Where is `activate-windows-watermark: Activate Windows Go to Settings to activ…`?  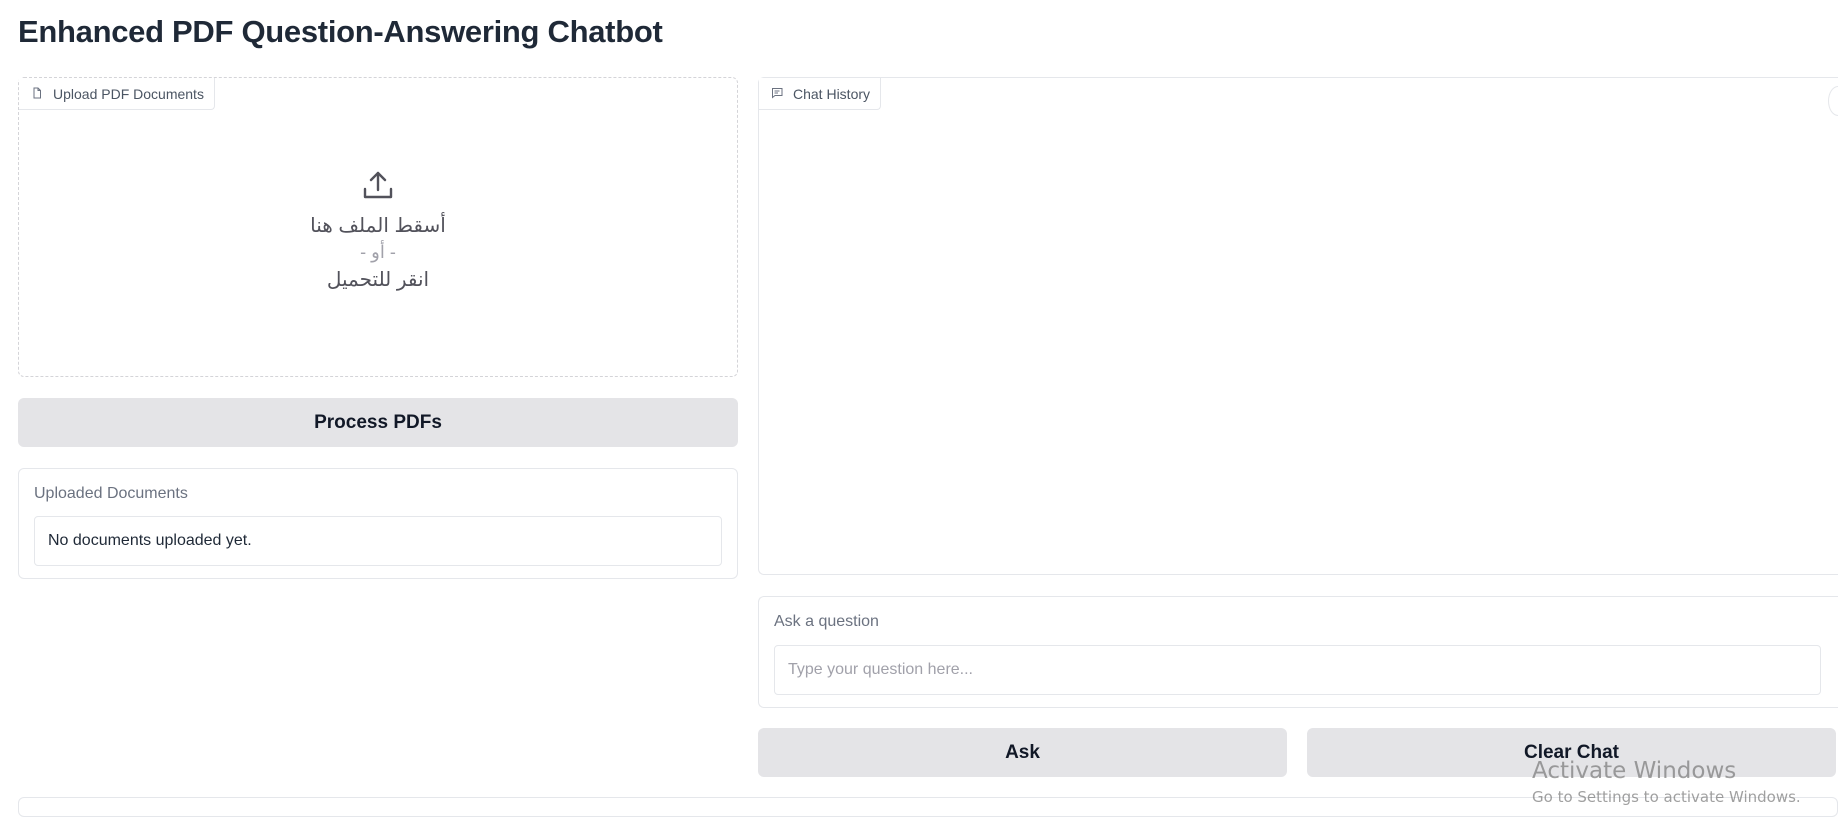
activate-windows-watermark: Activate Windows Go to Settings to activ… is located at coordinates (1666, 782).